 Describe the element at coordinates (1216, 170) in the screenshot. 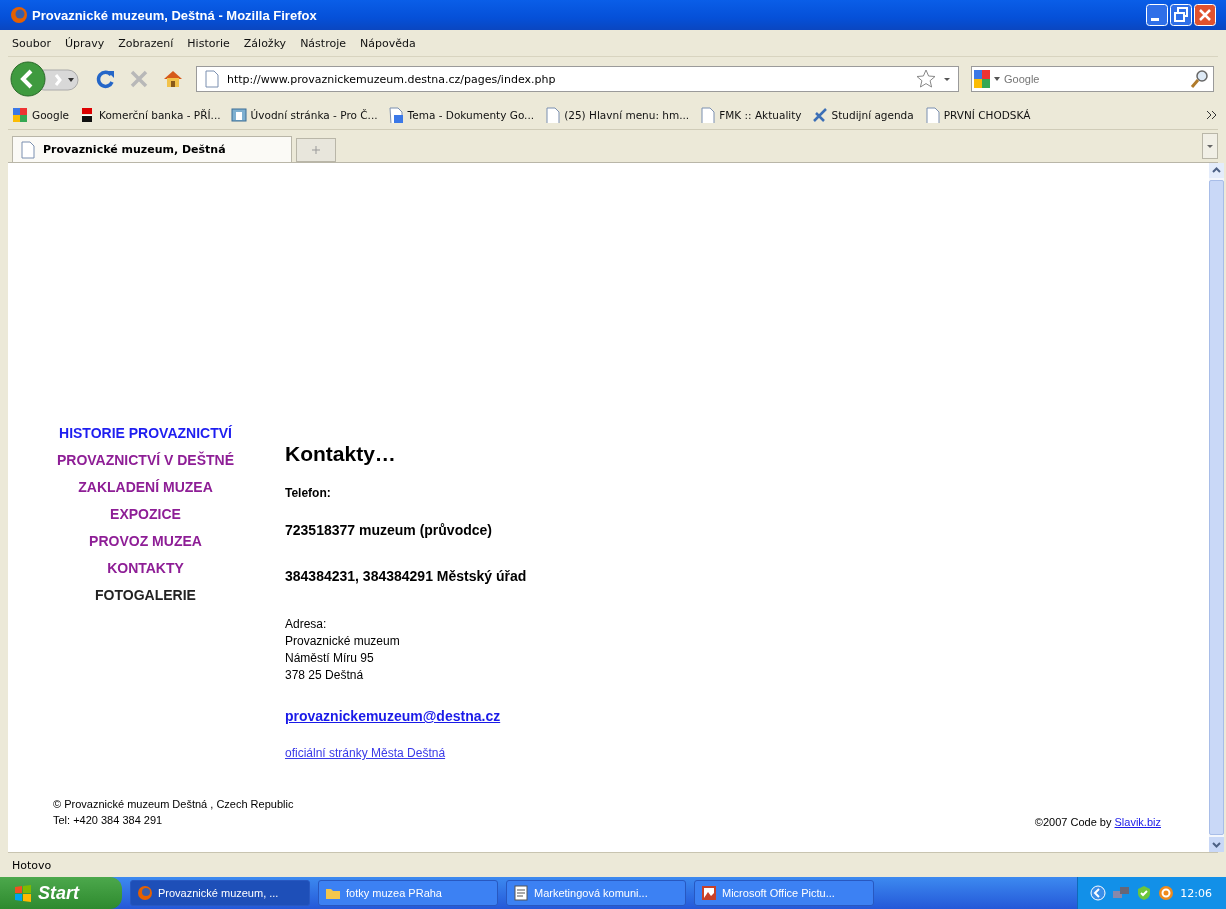

I see `scroll-up-icon` at that location.